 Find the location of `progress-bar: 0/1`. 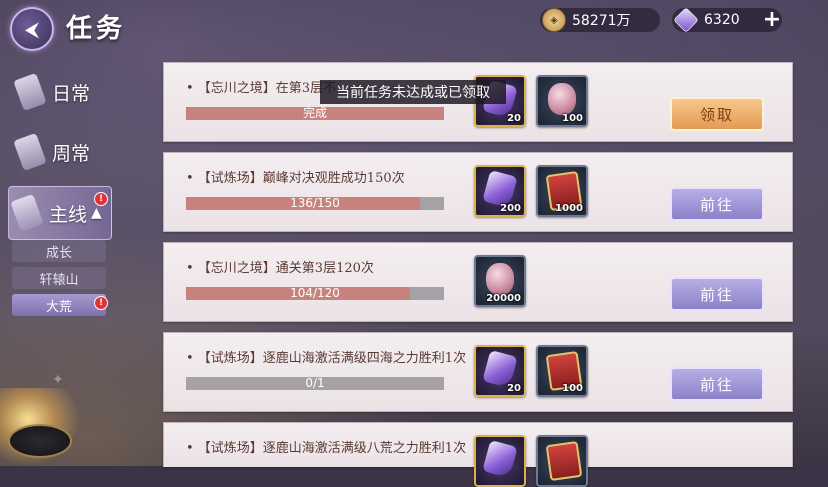

progress-bar: 0/1 is located at coordinates (315, 383).